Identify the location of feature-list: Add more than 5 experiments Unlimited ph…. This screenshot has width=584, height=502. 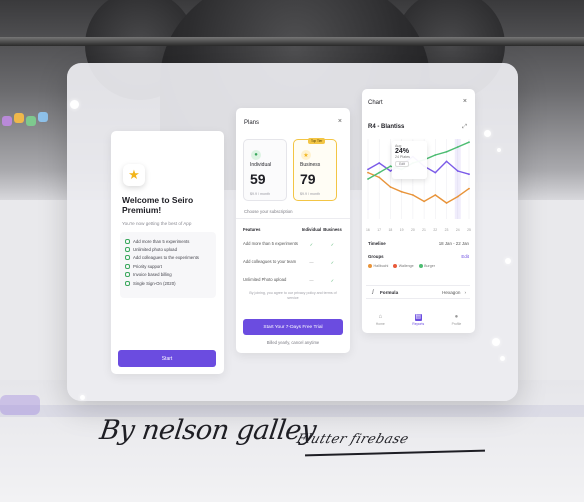
(168, 265).